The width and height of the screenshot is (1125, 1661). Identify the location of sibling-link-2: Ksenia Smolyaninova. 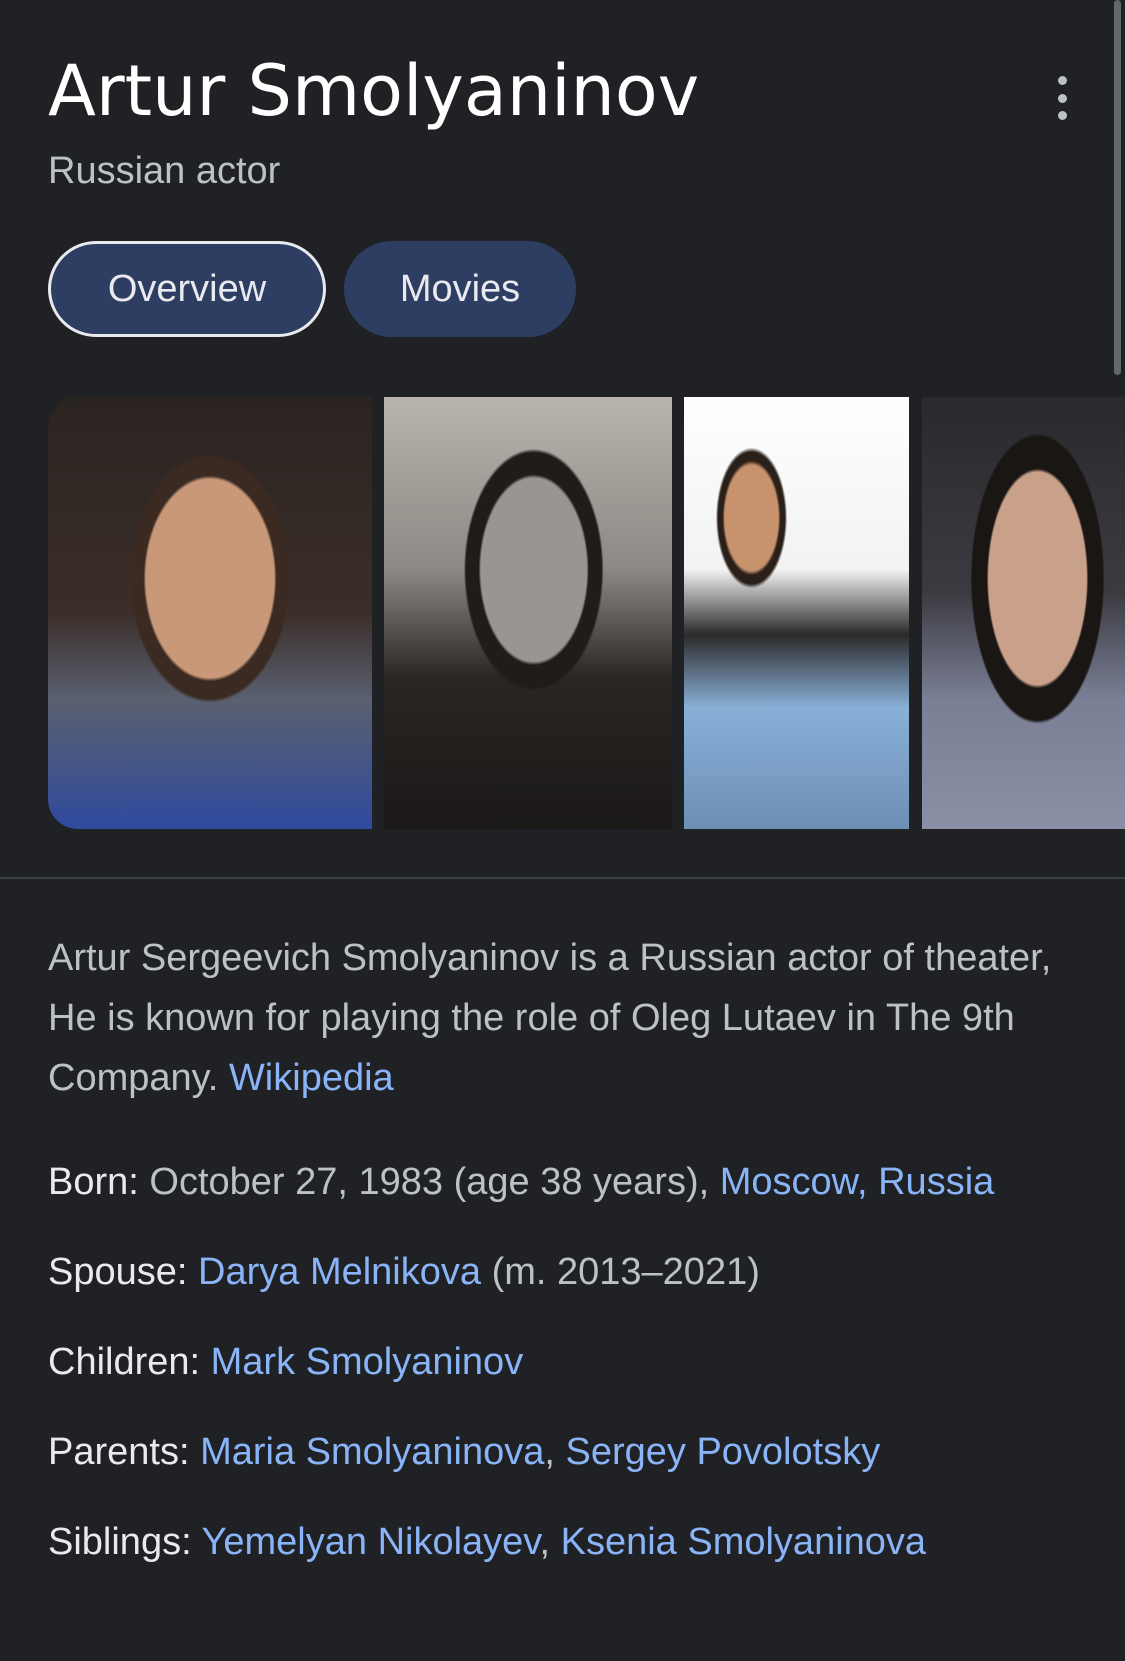
(743, 1542).